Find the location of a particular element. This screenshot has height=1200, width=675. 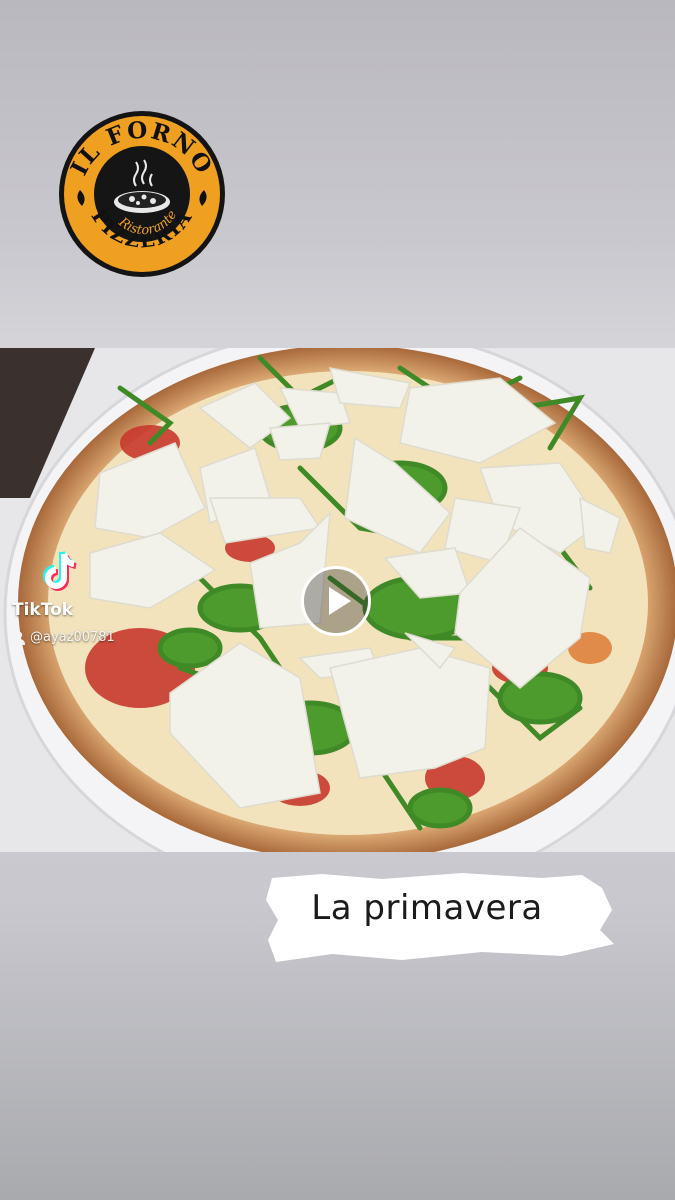

person-icon is located at coordinates (19, 638).